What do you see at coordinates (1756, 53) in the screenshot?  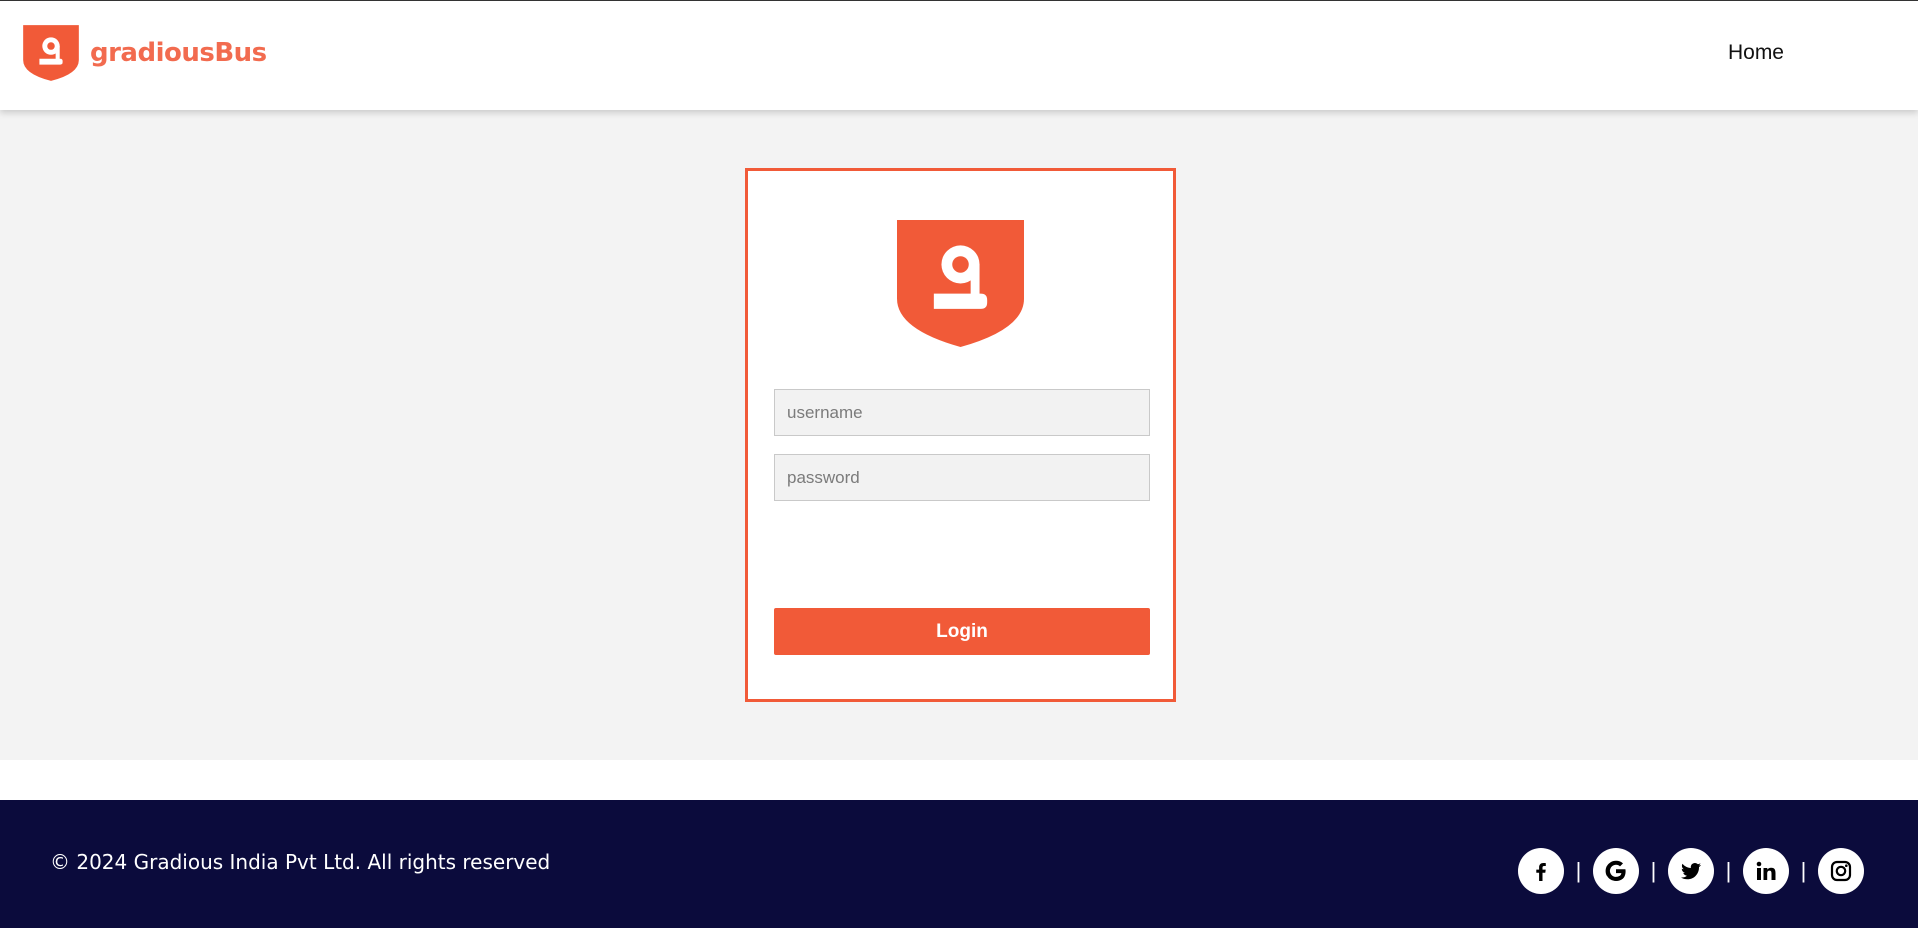 I see `nav-home-link: Home` at bounding box center [1756, 53].